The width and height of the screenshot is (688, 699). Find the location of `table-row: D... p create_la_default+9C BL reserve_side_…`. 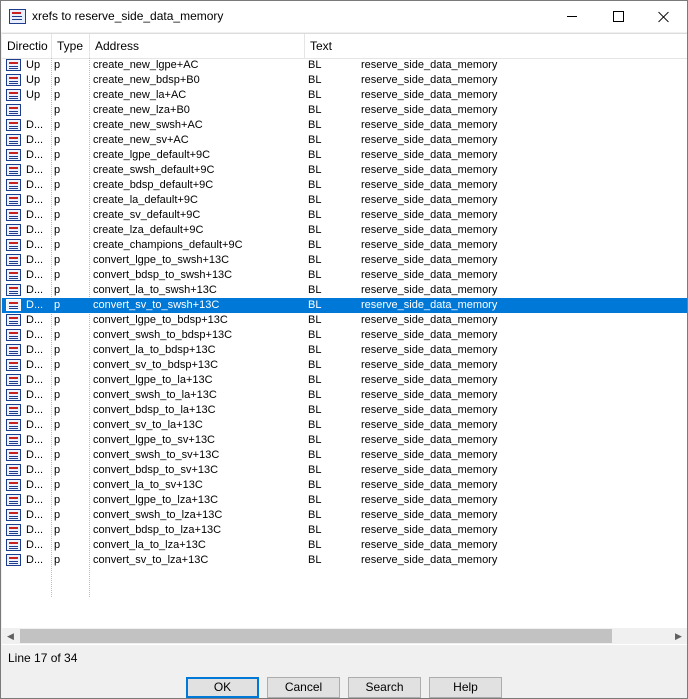

table-row: D... p create_la_default+9C BL reserve_side_… is located at coordinates (344, 200).